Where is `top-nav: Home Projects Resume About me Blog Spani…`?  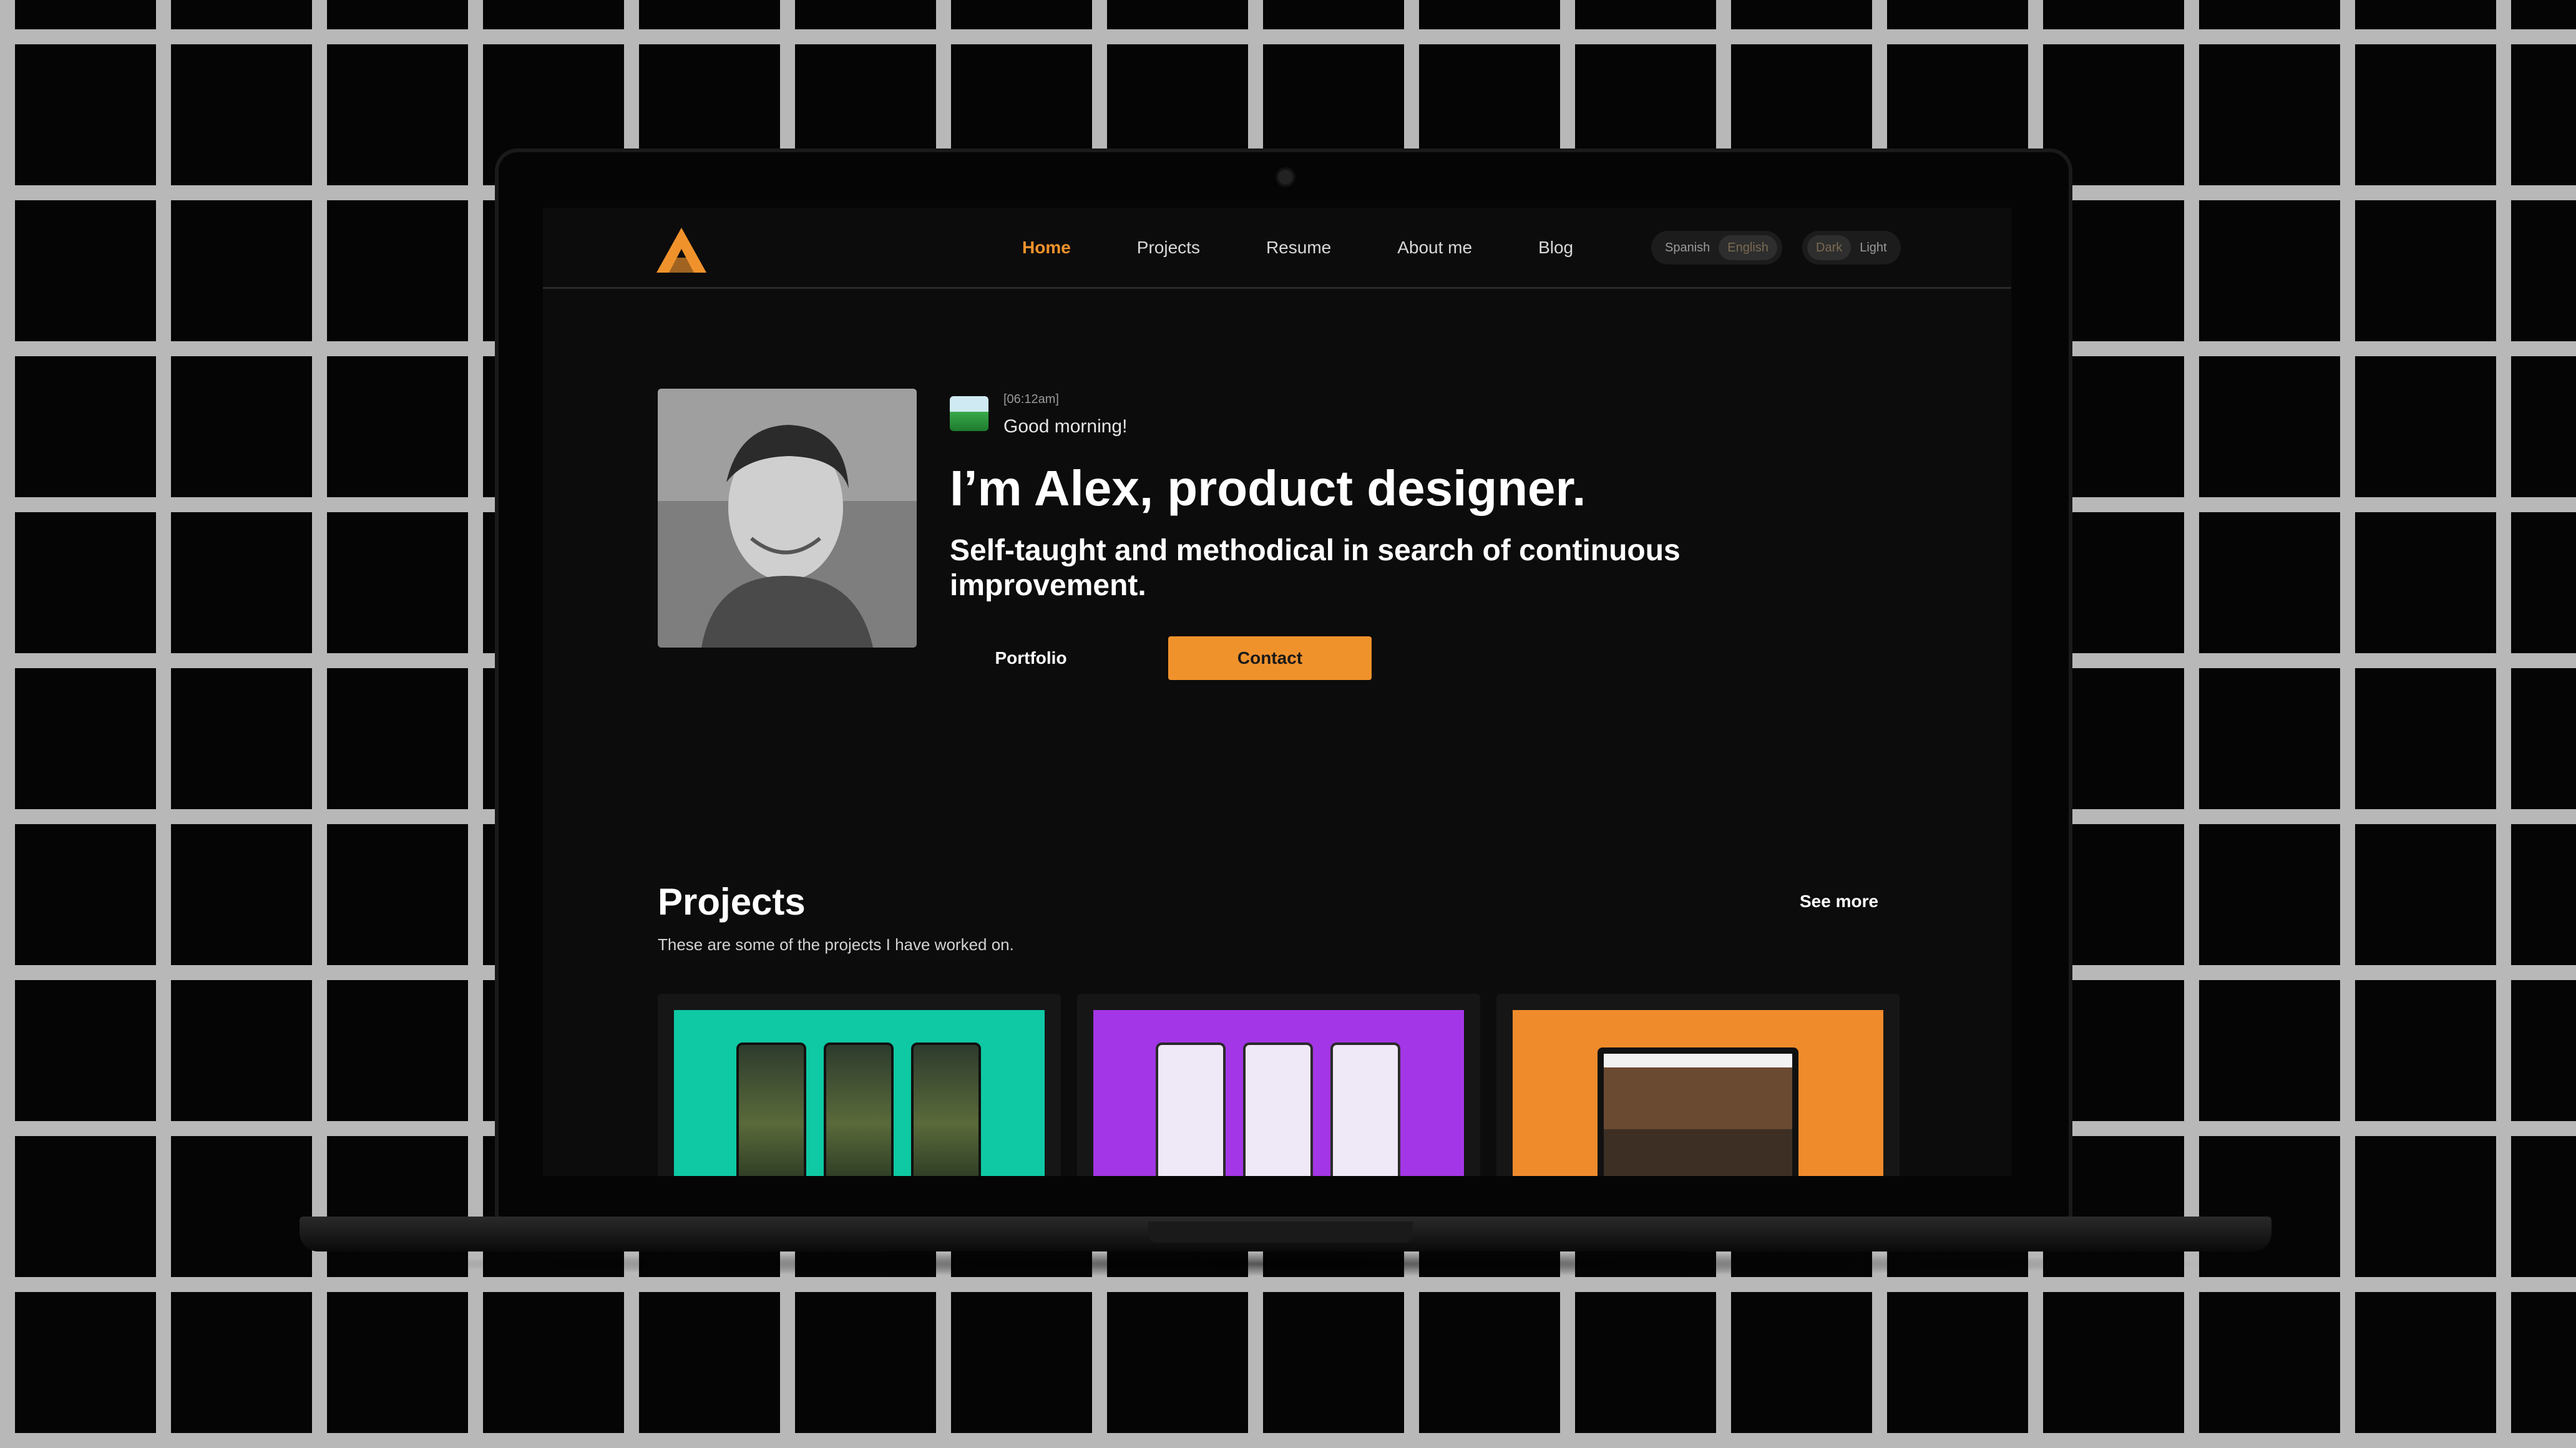
top-nav: Home Projects Resume About me Blog Spani… is located at coordinates (1277, 248).